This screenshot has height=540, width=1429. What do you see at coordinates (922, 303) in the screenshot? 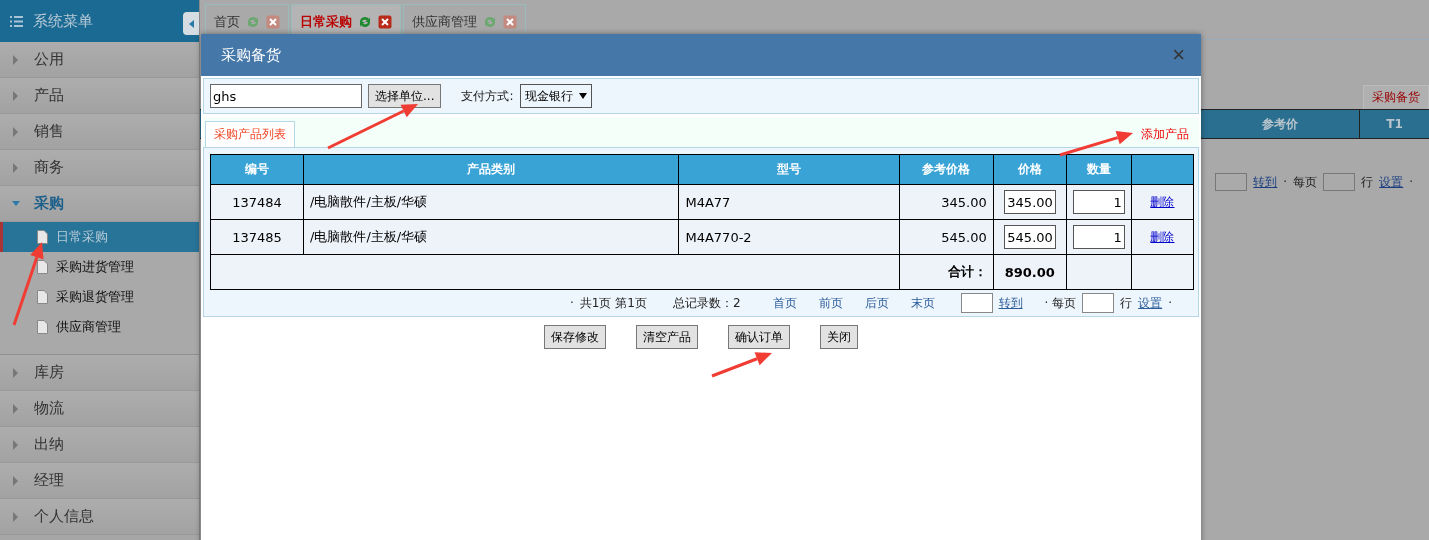
I see `pager-link: 末页` at bounding box center [922, 303].